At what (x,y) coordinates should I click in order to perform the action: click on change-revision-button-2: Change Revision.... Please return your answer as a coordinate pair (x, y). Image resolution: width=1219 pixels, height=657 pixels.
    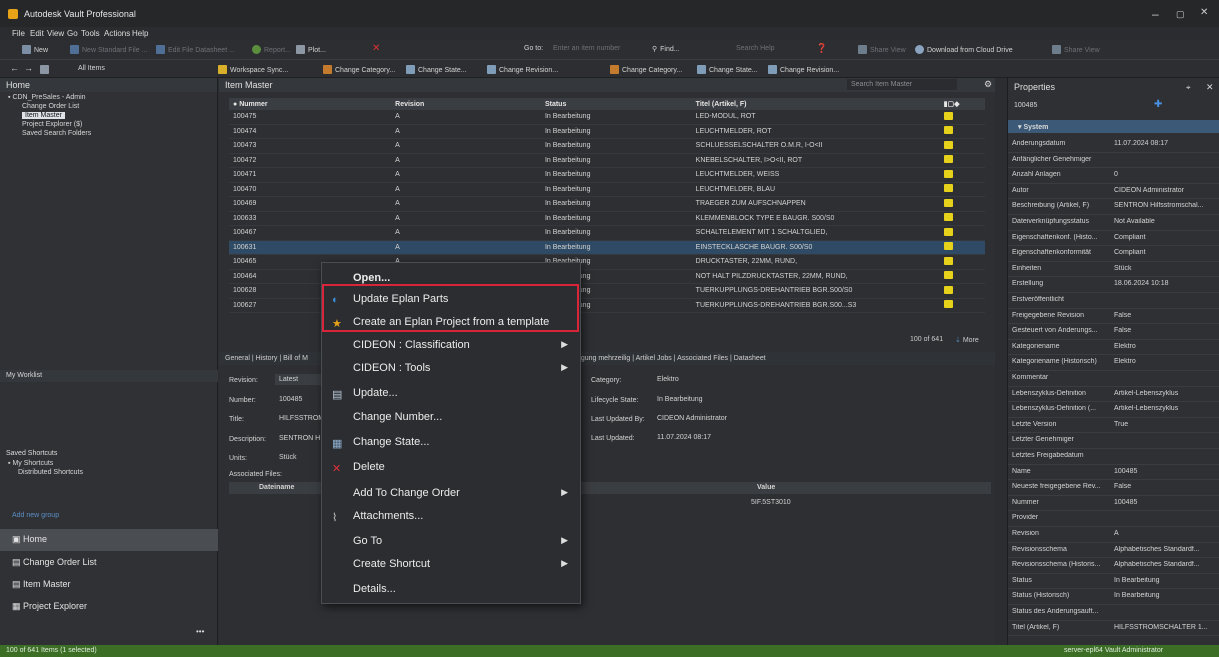
    Looking at the image, I should click on (803, 69).